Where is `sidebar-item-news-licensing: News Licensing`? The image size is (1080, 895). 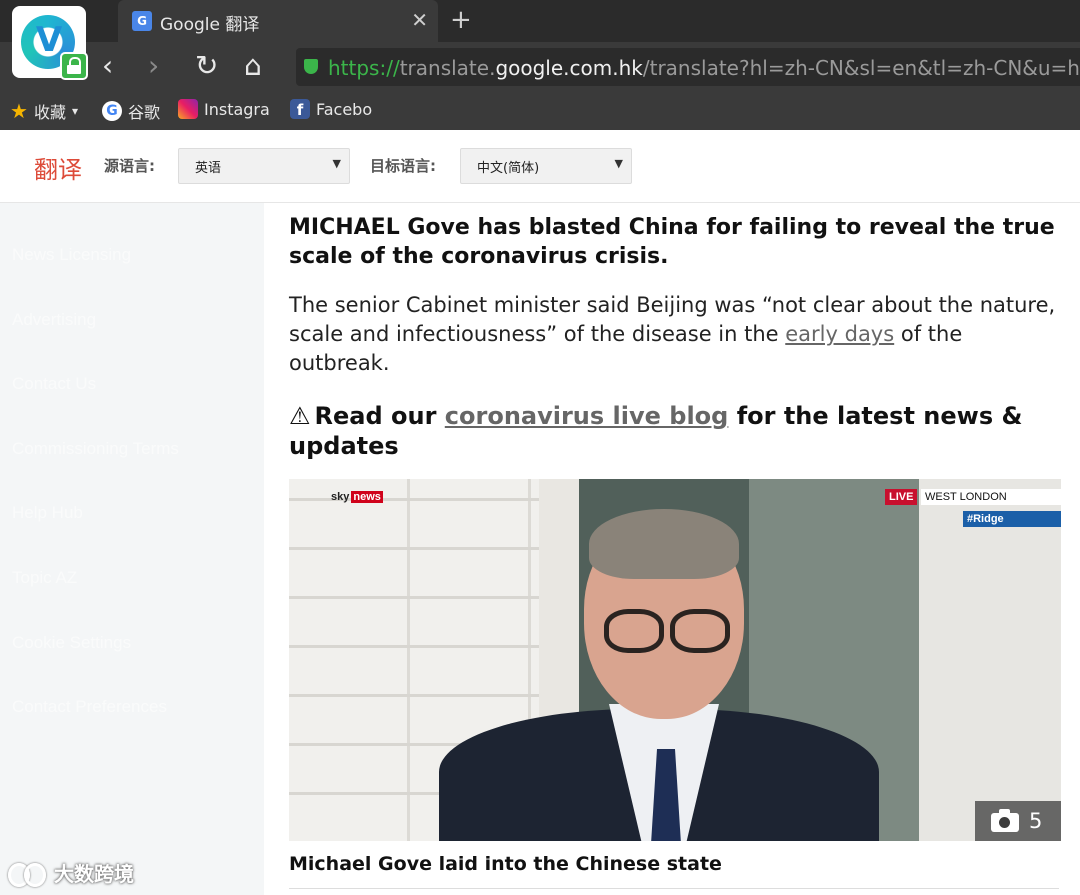
sidebar-item-news-licensing: News Licensing is located at coordinates (71, 255).